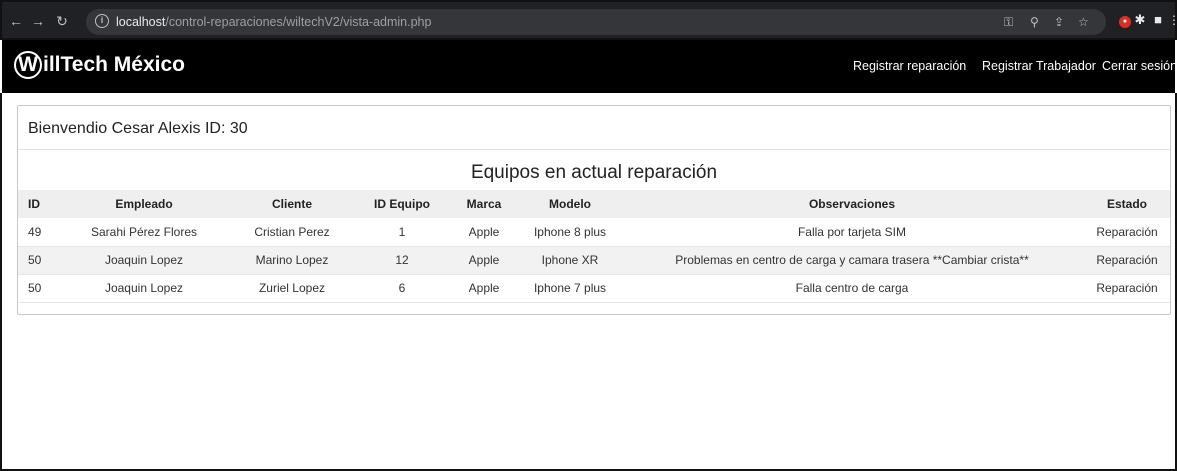 The width and height of the screenshot is (1177, 471). What do you see at coordinates (138, 128) in the screenshot?
I see `welcome-message: Bienvendio Cesar Alexis ID: 30` at bounding box center [138, 128].